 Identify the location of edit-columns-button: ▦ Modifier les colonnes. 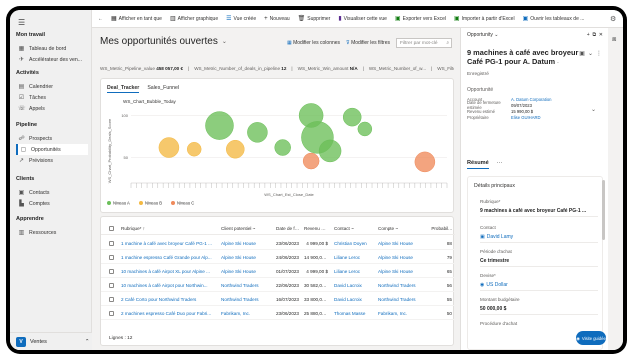
(313, 43).